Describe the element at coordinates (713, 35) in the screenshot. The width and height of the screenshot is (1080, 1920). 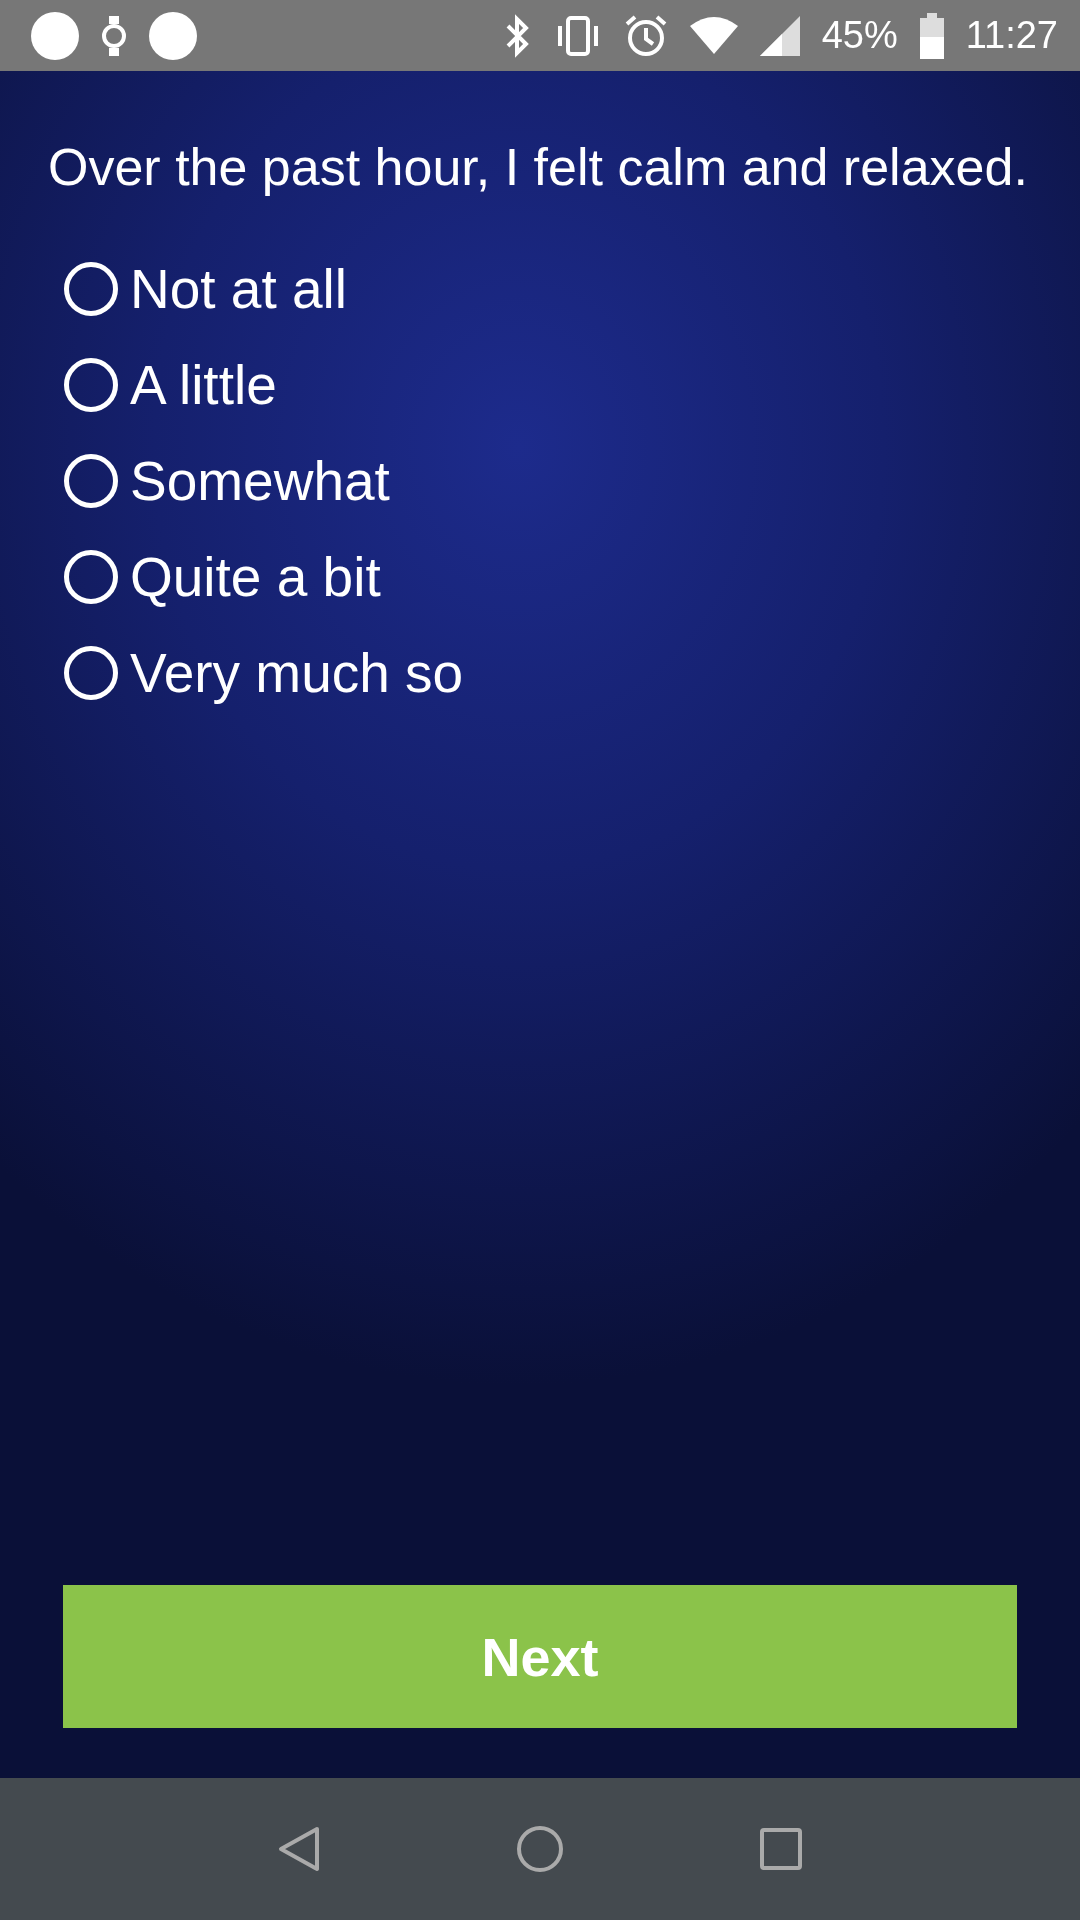
I see `wifi-icon` at that location.